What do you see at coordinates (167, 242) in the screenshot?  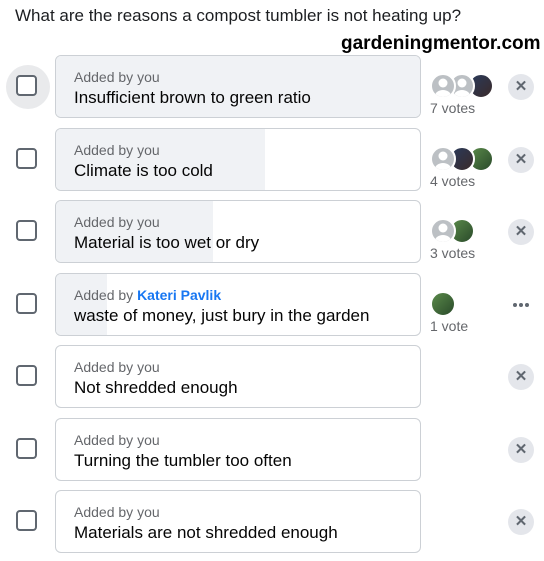 I see `option-label: Material is too wet or dry` at bounding box center [167, 242].